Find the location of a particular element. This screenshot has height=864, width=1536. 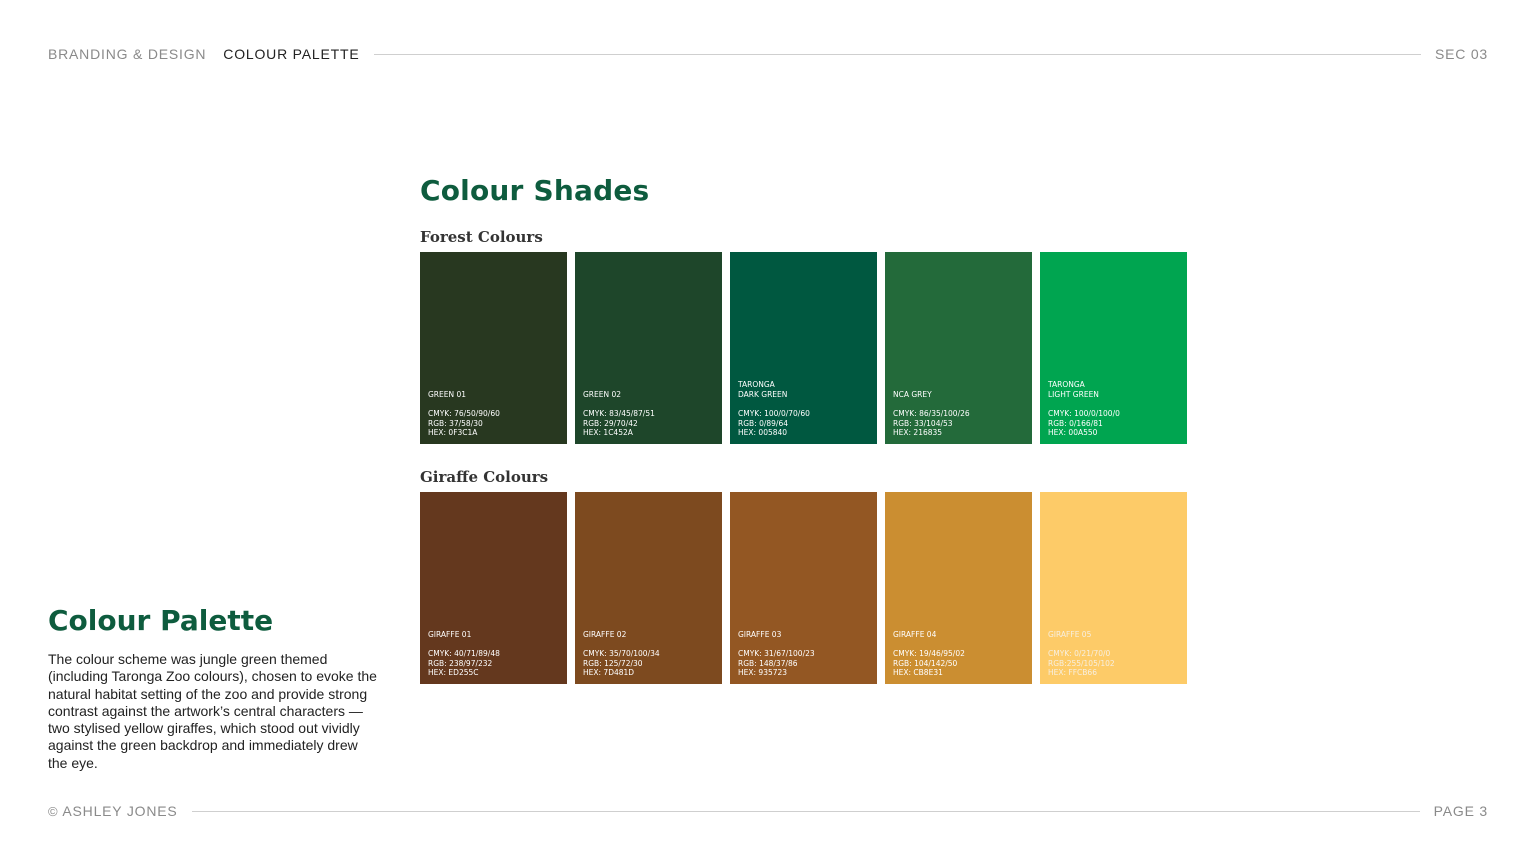

swatch-hex: HEX: 216835 is located at coordinates (918, 433).